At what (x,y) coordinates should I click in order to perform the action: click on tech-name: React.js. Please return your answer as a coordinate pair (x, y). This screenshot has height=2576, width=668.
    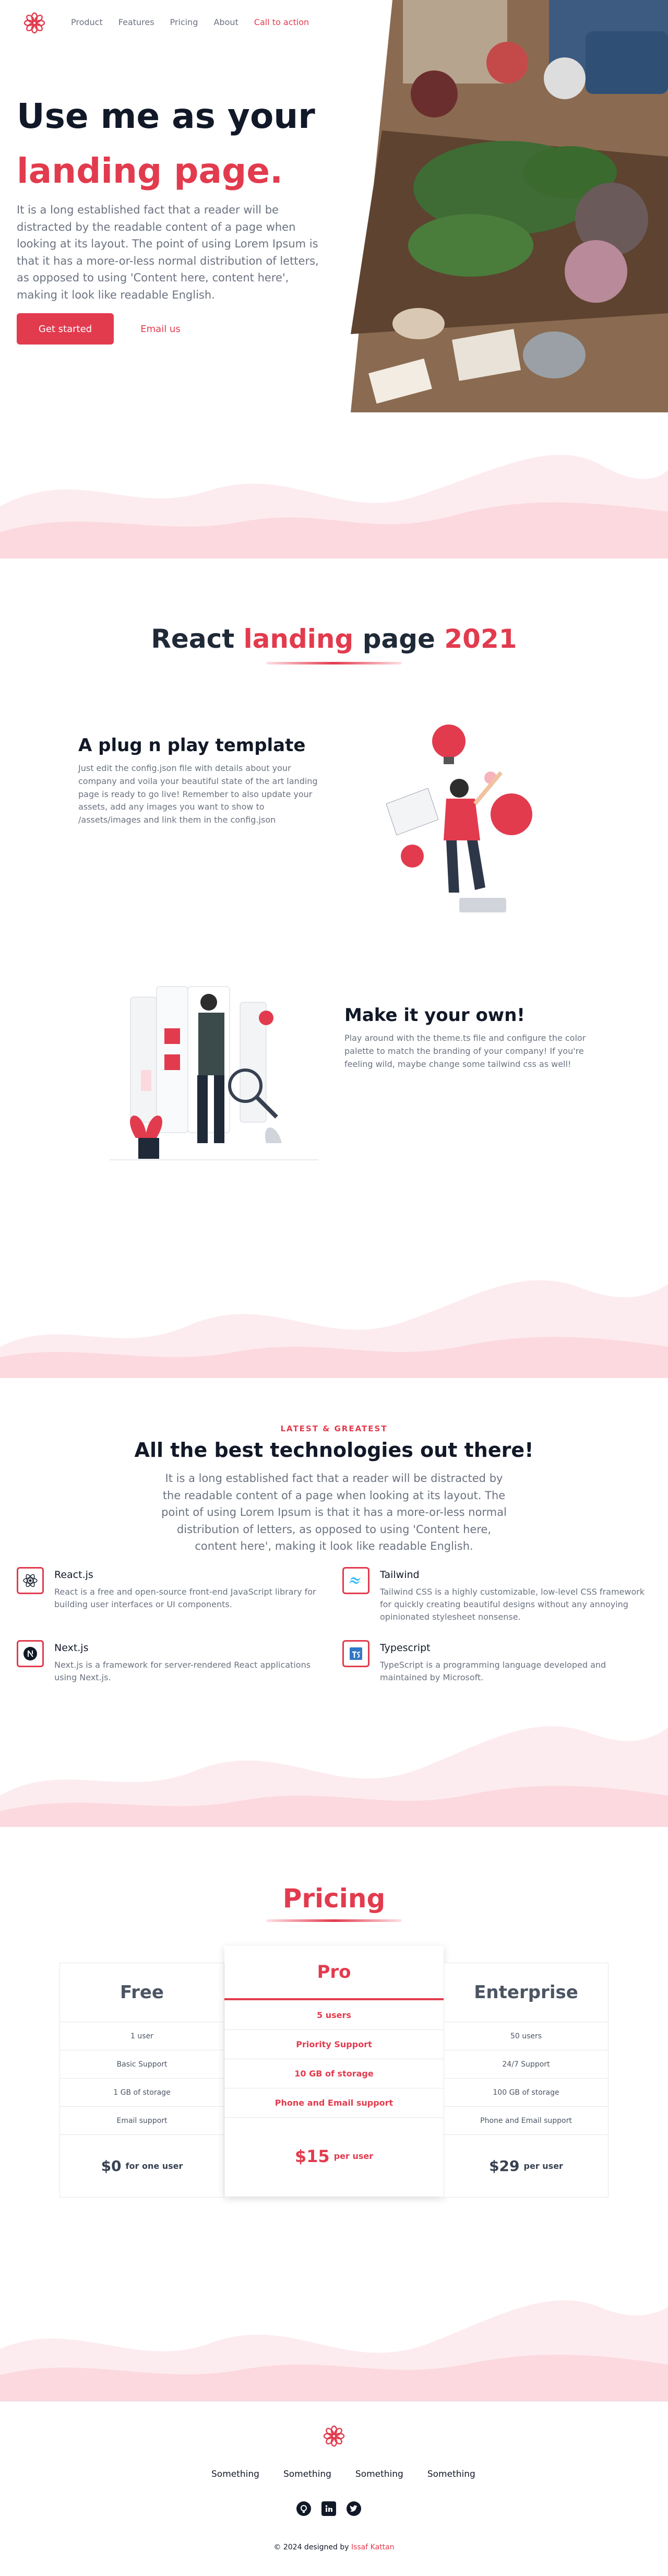
    Looking at the image, I should click on (73, 1575).